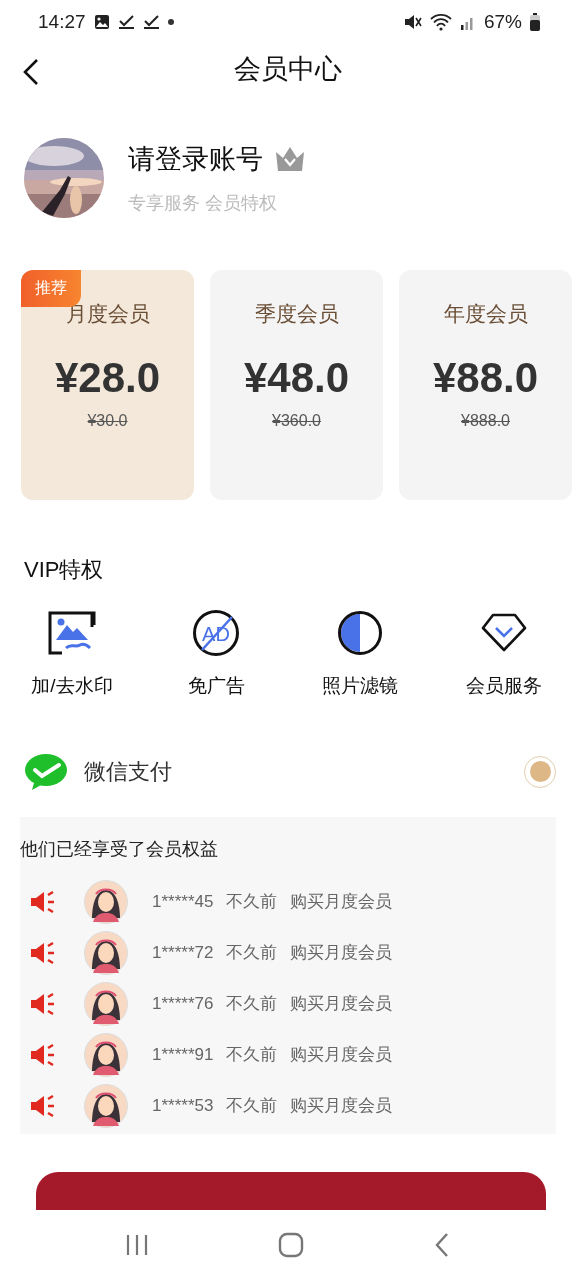 This screenshot has width=576, height=1280. Describe the element at coordinates (288, 70) in the screenshot. I see `page-title: 会员中心` at that location.